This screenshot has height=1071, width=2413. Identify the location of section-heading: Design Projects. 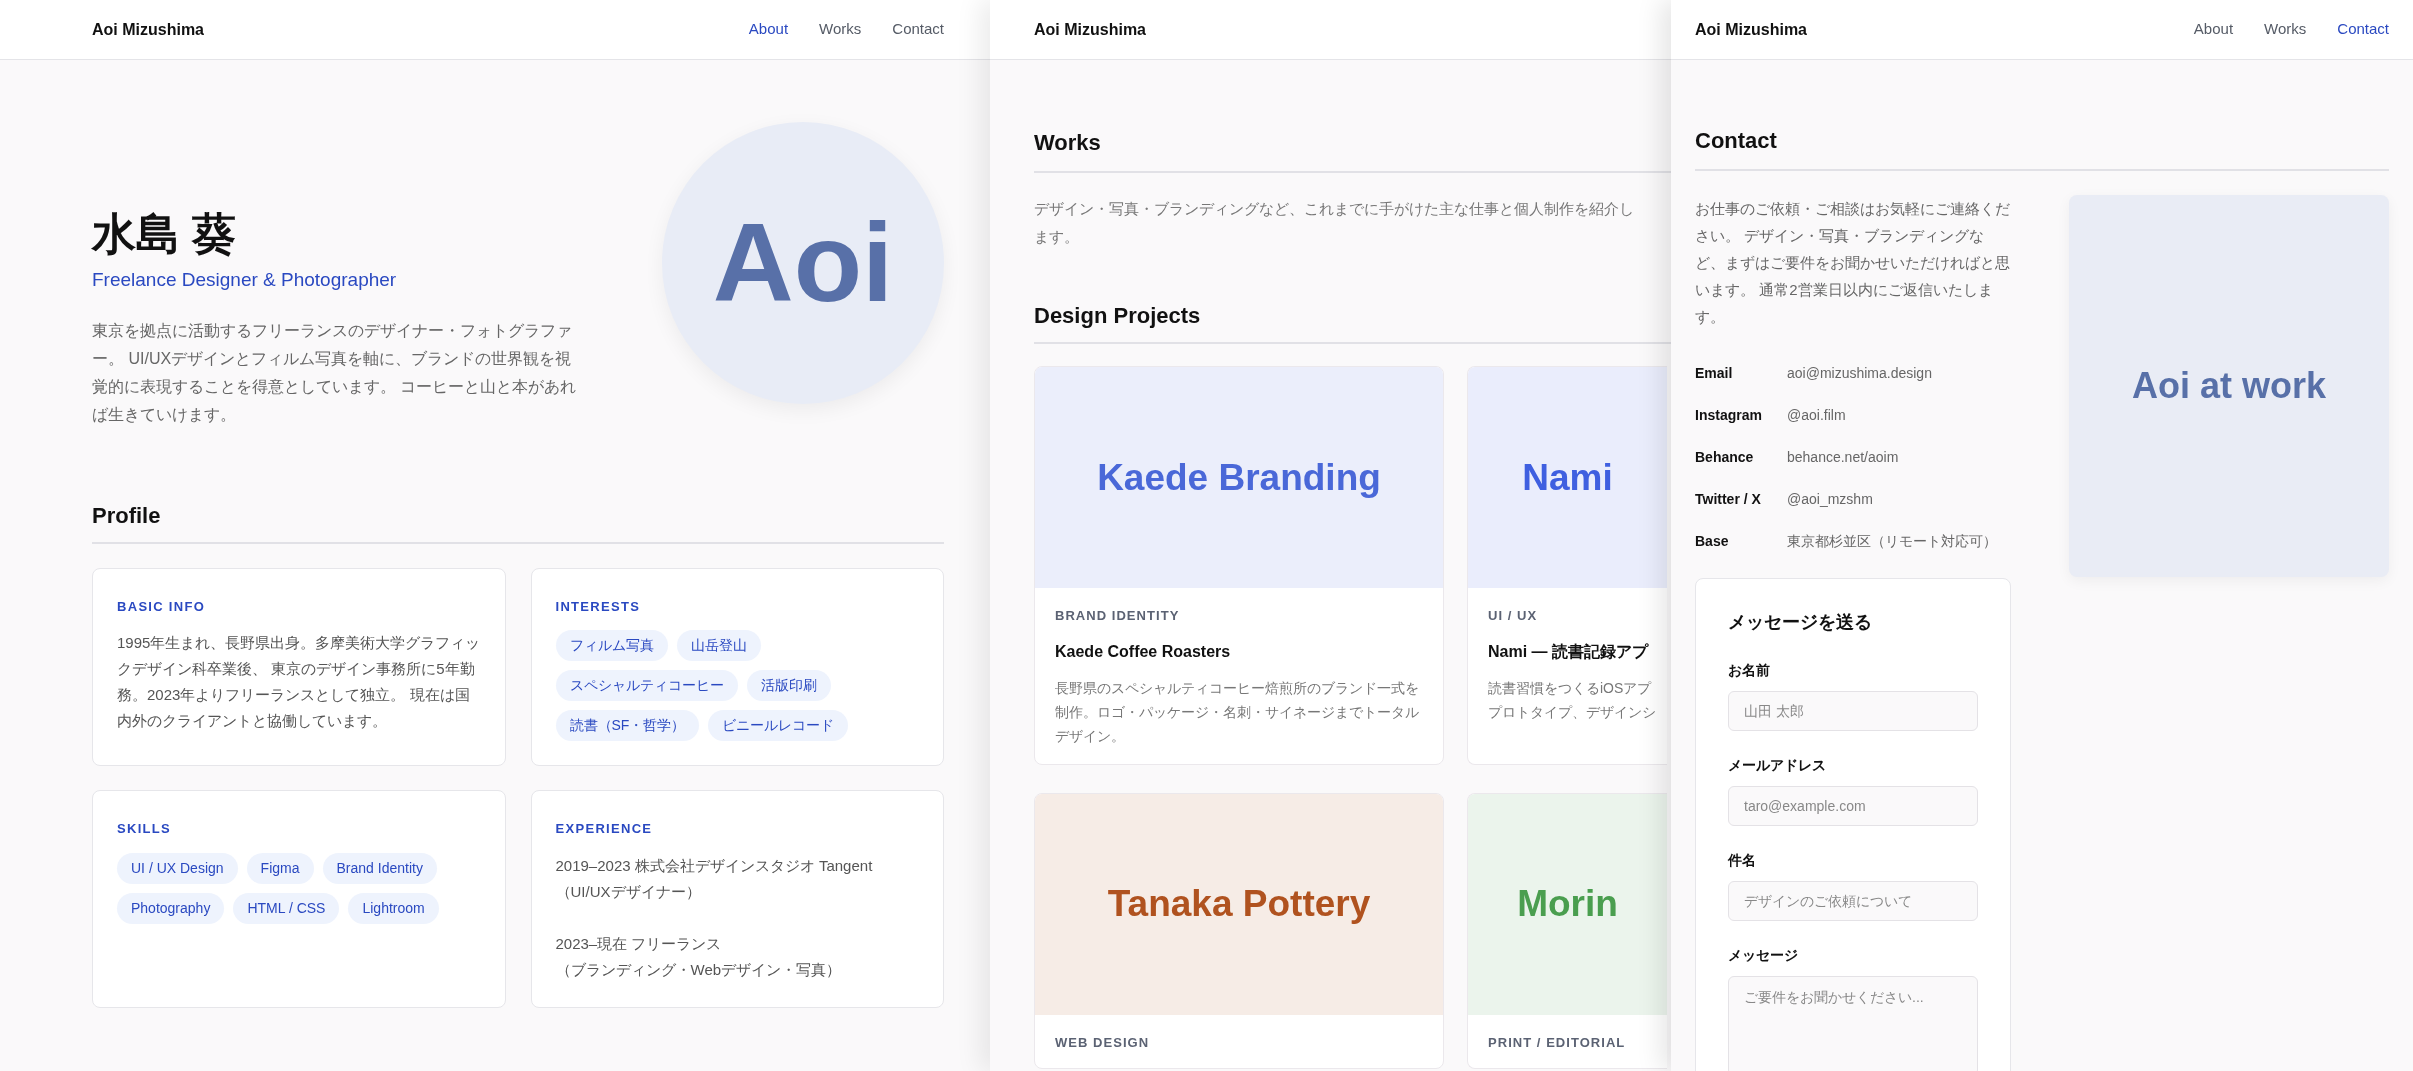
(1352, 321).